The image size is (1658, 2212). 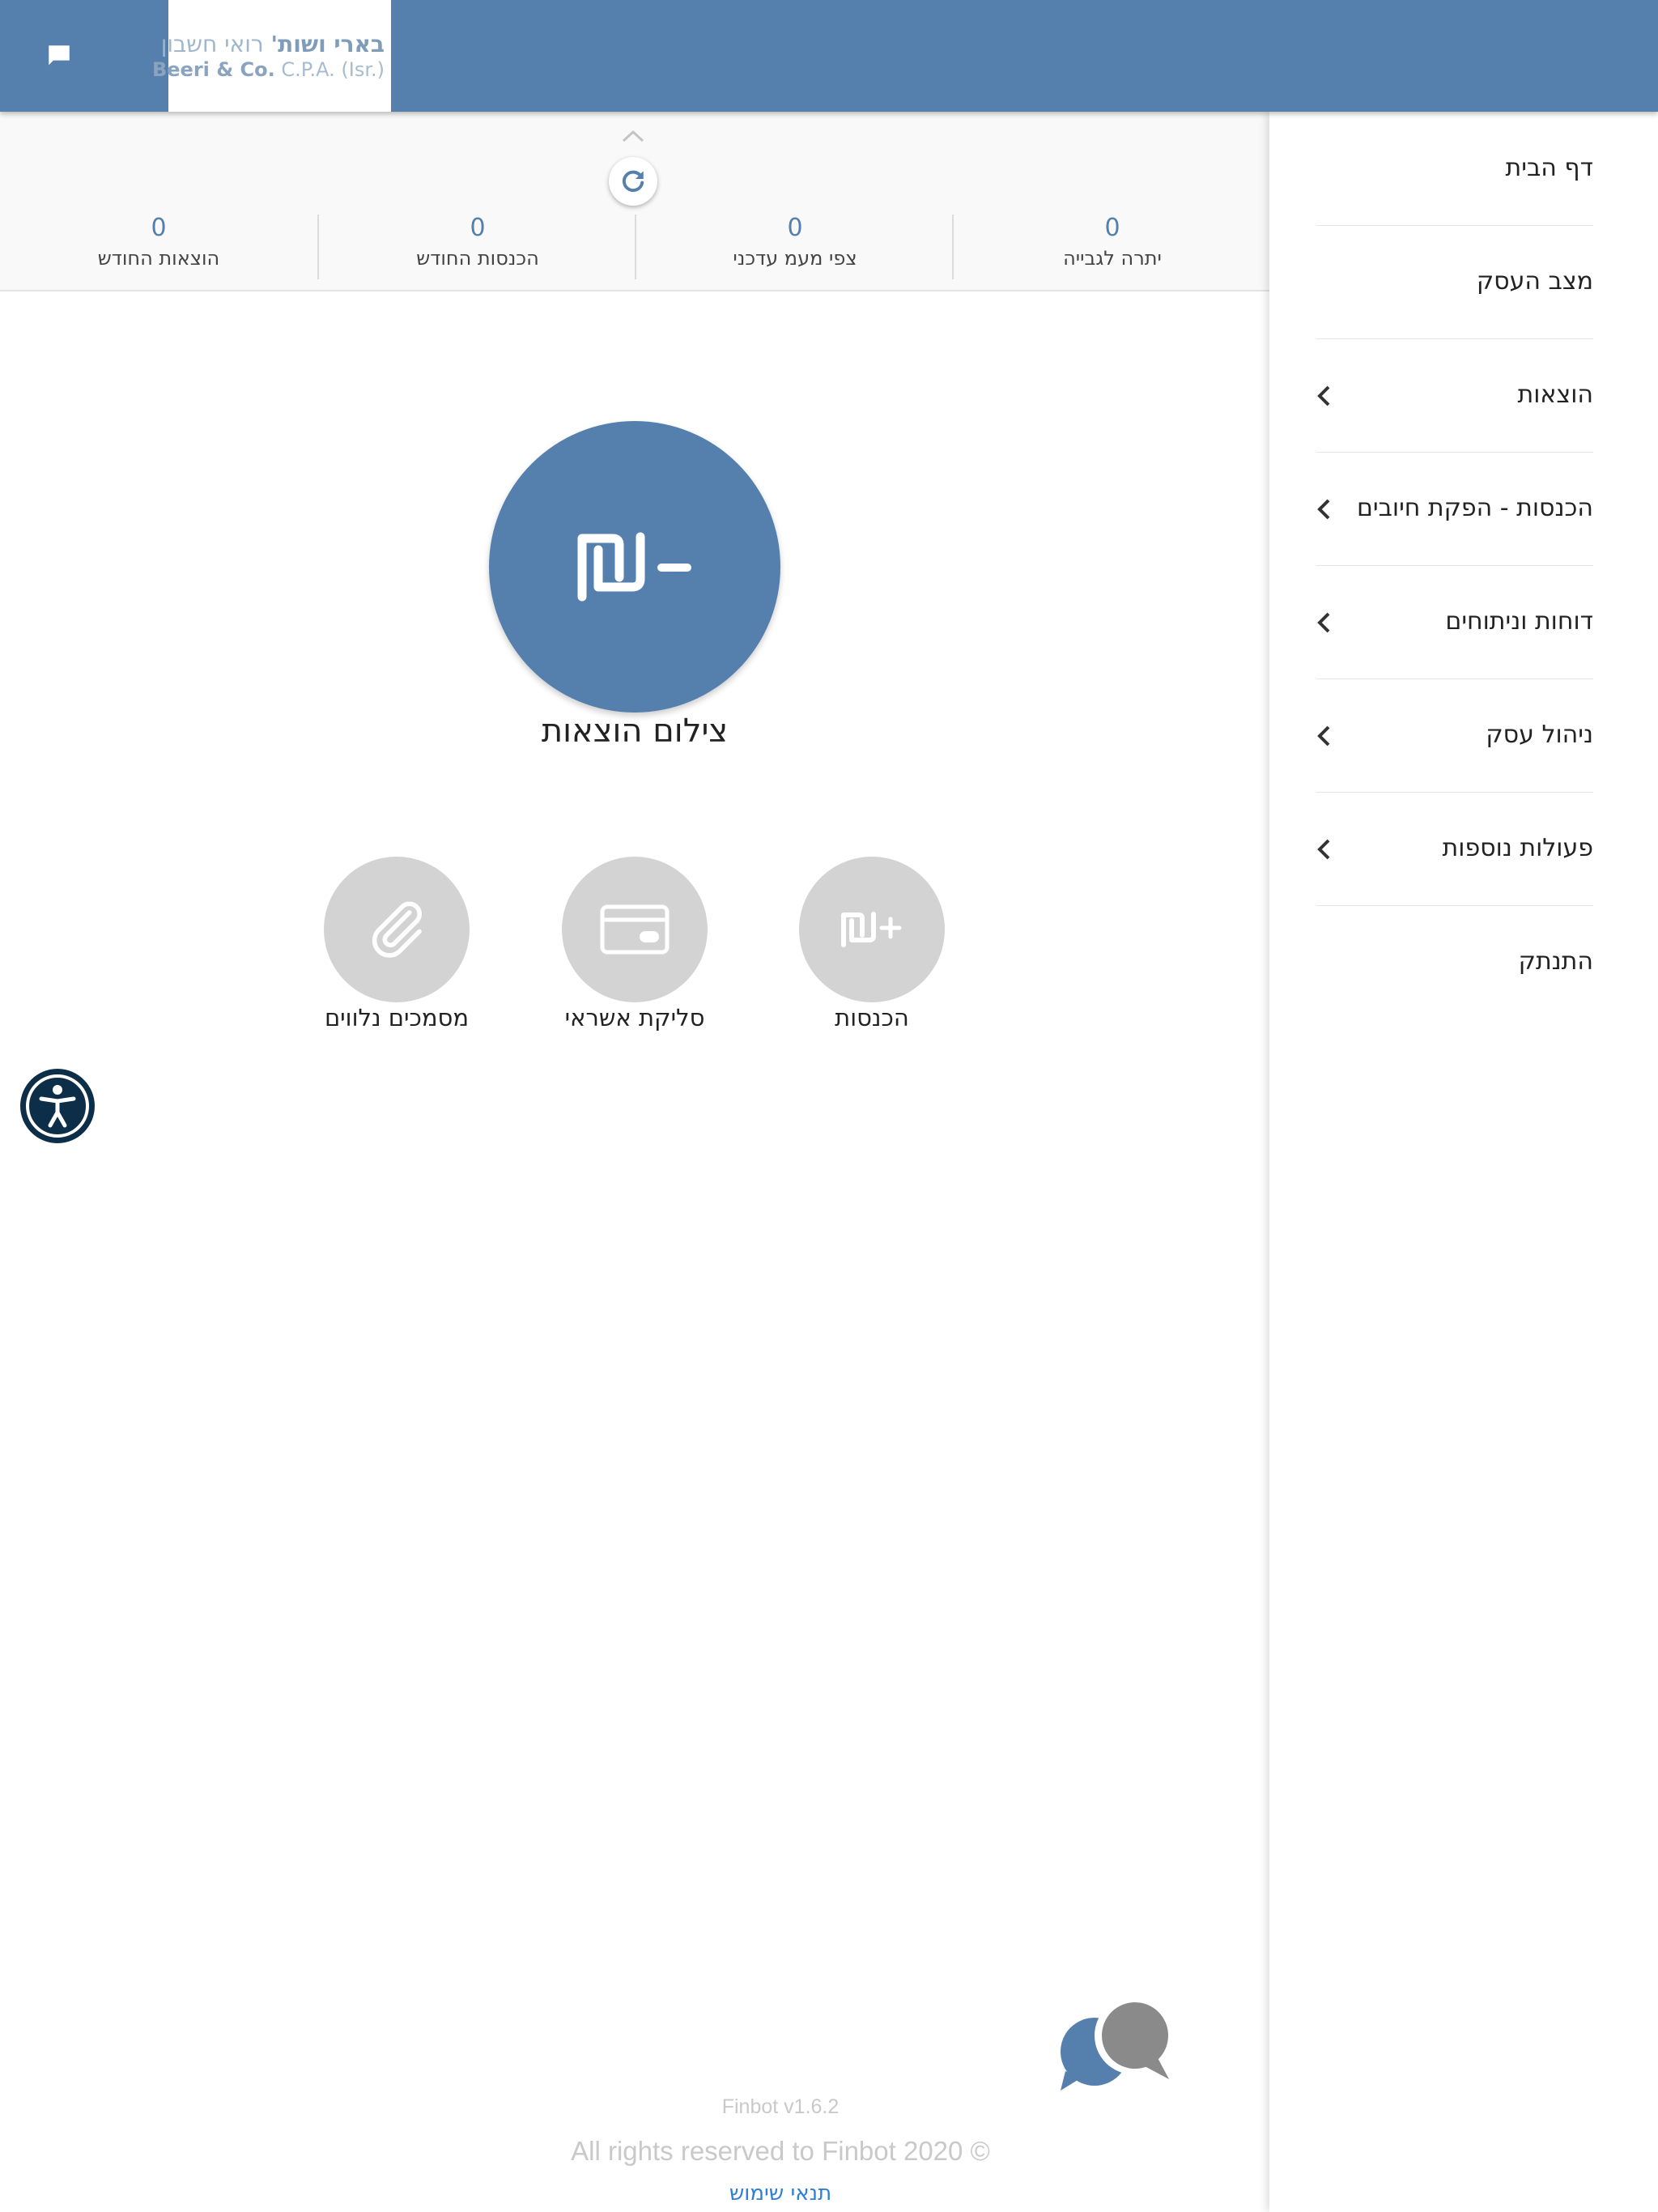 What do you see at coordinates (795, 259) in the screenshot?
I see `stat-label: צפי מעמ עדכני` at bounding box center [795, 259].